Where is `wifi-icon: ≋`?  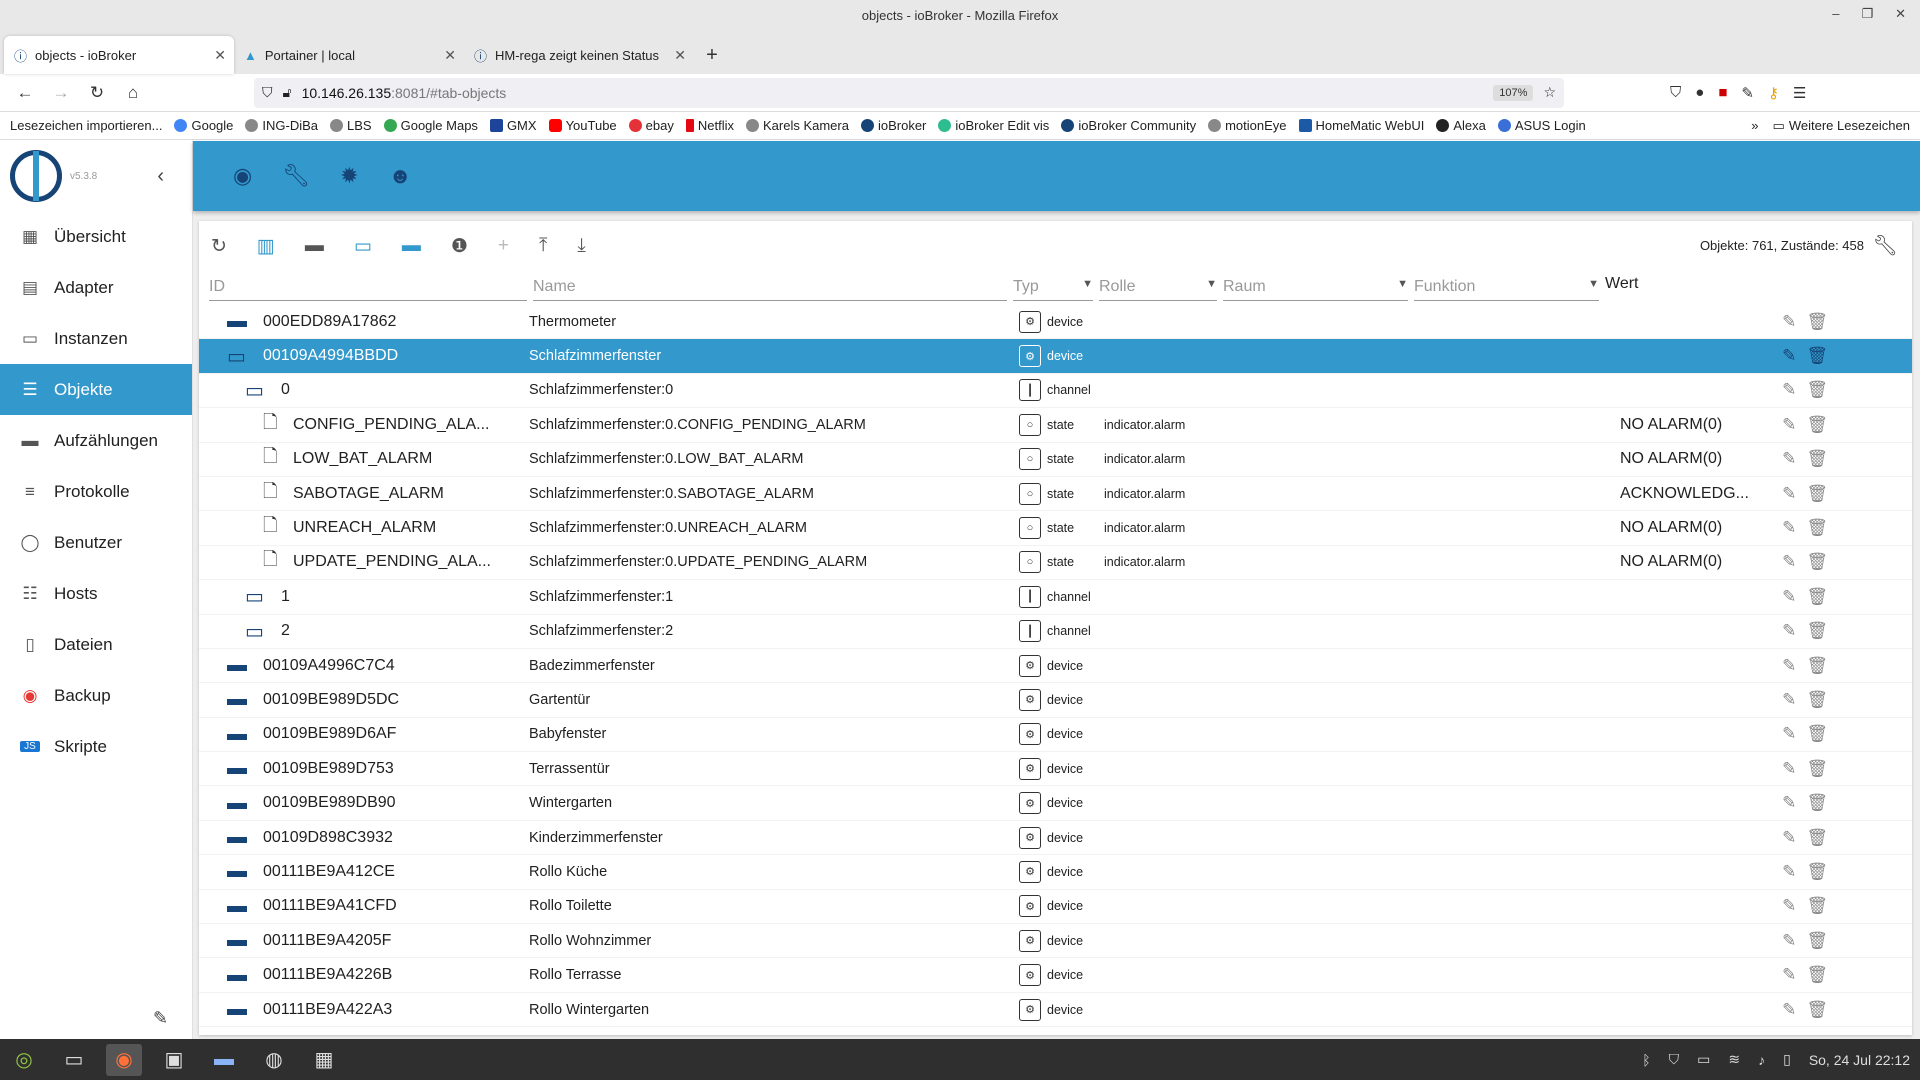 wifi-icon: ≋ is located at coordinates (1734, 1059).